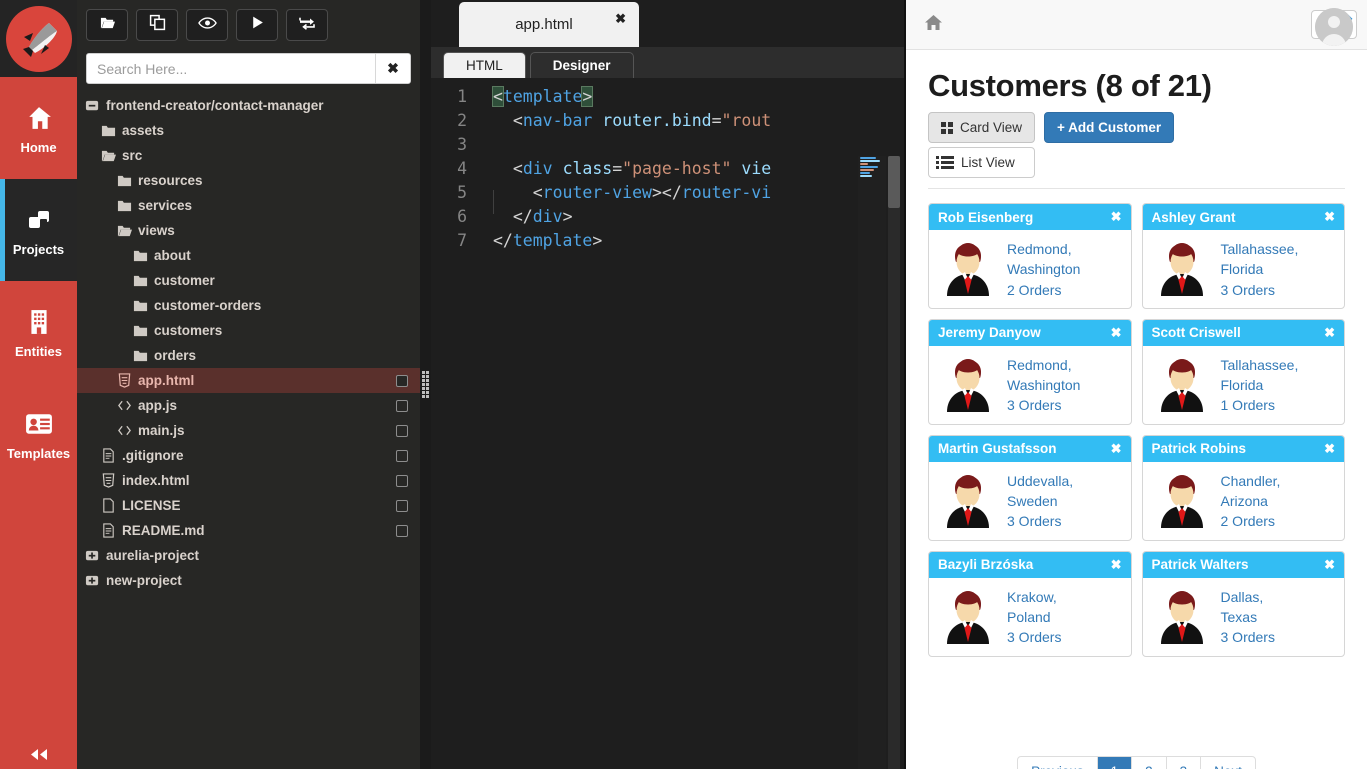 This screenshot has height=769, width=1367. I want to click on tree-item-services: services, so click(248, 205).